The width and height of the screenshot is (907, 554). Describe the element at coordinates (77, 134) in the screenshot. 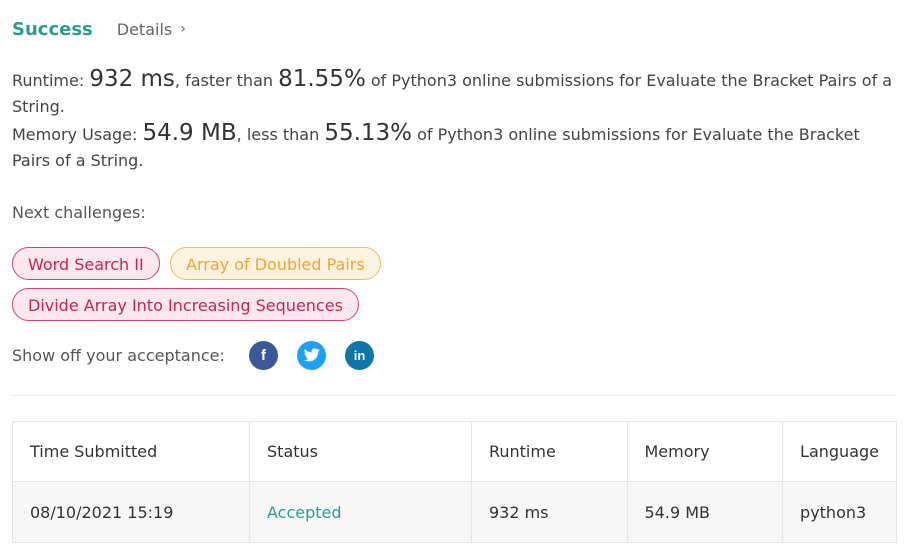

I see `memory-label: Memory Usage:` at that location.